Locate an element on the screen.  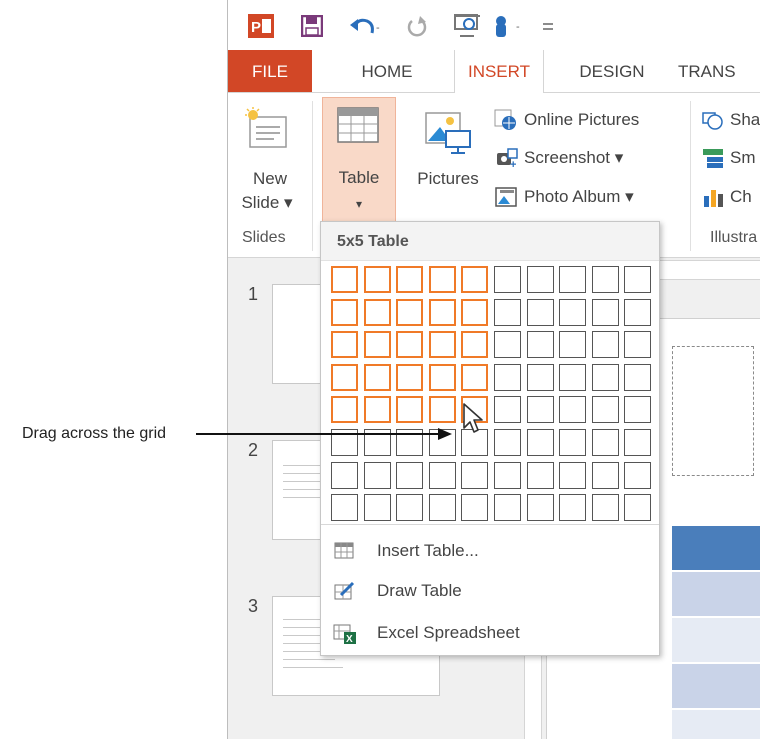
tab-transitions: TRANS is located at coordinates (719, 71).